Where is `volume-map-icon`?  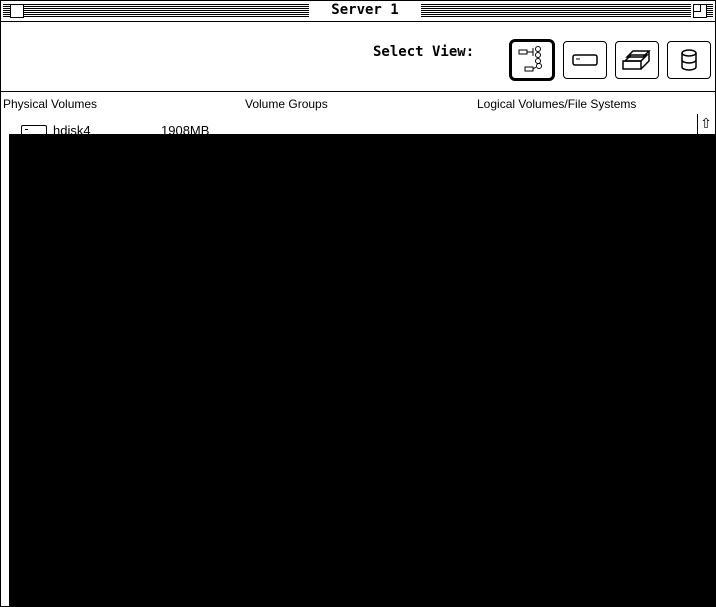
volume-map-icon is located at coordinates (530, 59).